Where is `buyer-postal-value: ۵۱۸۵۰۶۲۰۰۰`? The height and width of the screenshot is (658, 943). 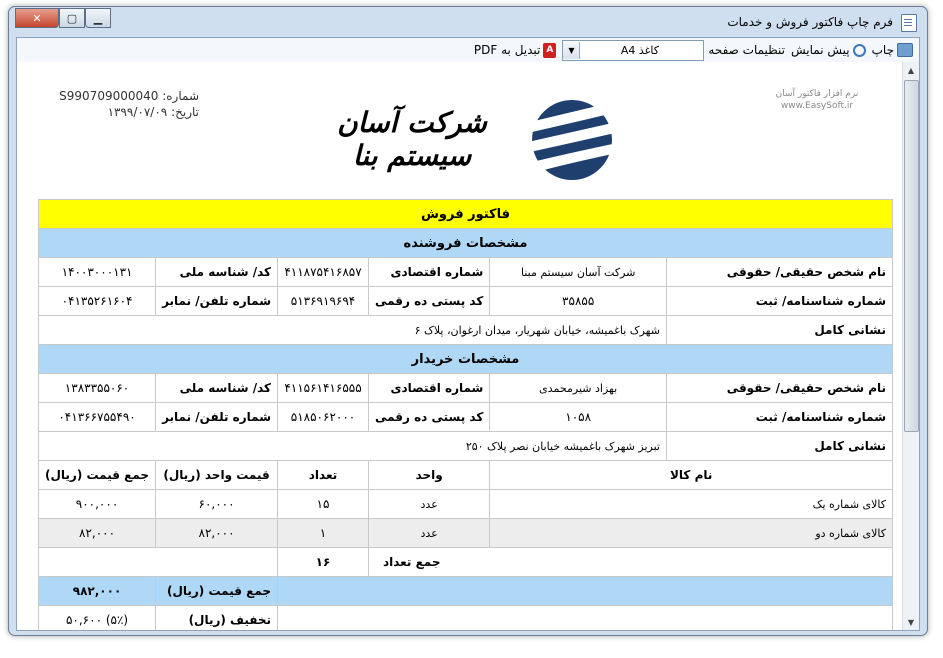
buyer-postal-value: ۵۱۸۵۰۶۲۰۰۰ is located at coordinates (323, 417).